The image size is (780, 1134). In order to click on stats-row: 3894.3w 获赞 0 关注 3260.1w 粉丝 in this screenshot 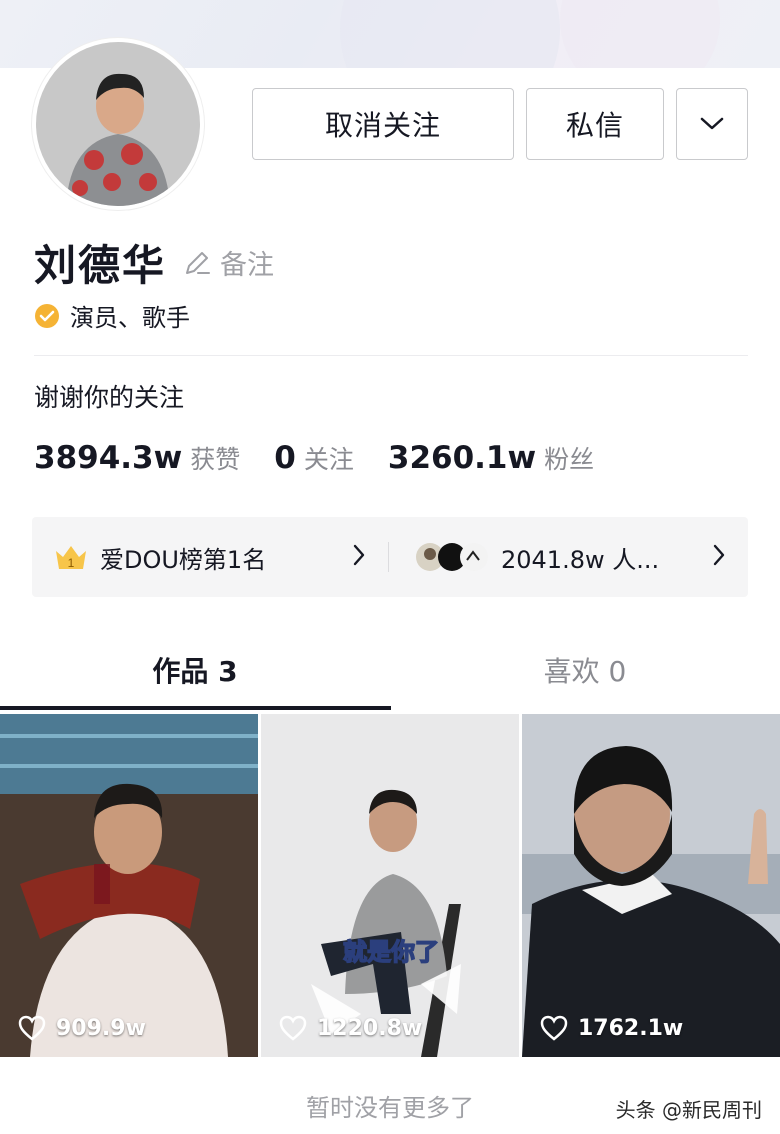, I will do `click(331, 458)`.